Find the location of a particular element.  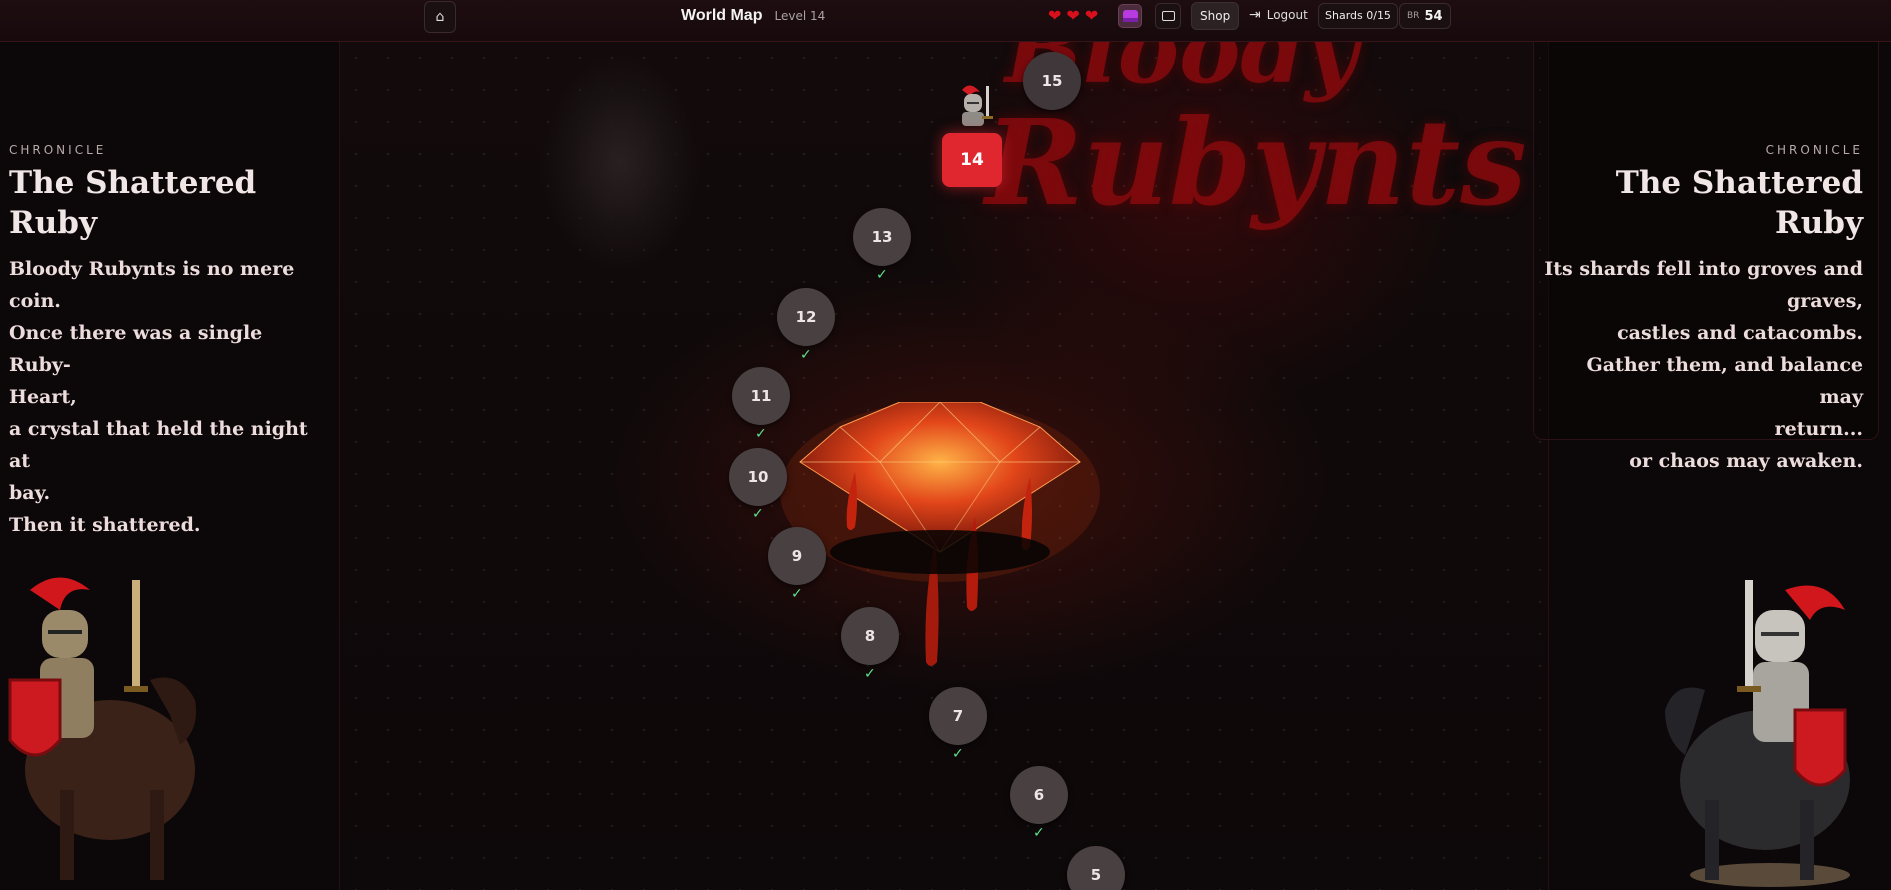

page-title: World Map is located at coordinates (722, 15).